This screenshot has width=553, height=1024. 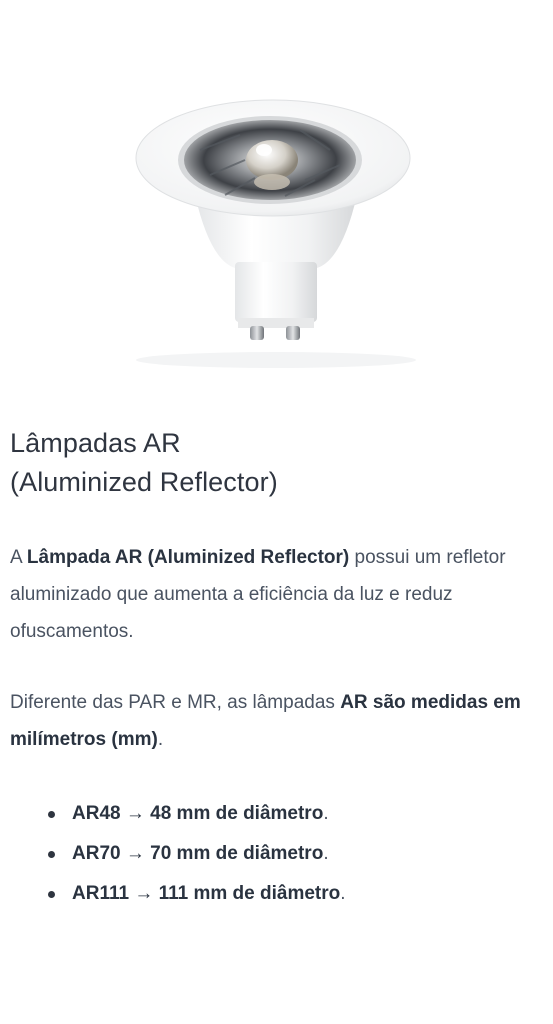 I want to click on list-item: AR111 → 111 mm de diâmetro., so click(x=276, y=894).